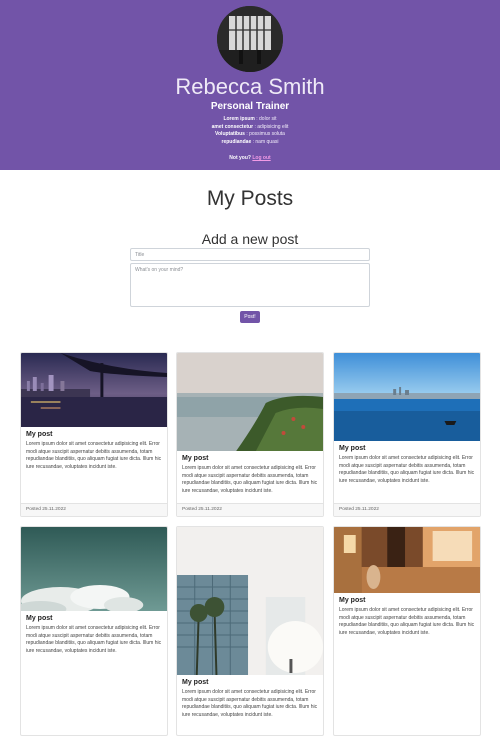 The height and width of the screenshot is (736, 500). Describe the element at coordinates (250, 39) in the screenshot. I see `avatar` at that location.